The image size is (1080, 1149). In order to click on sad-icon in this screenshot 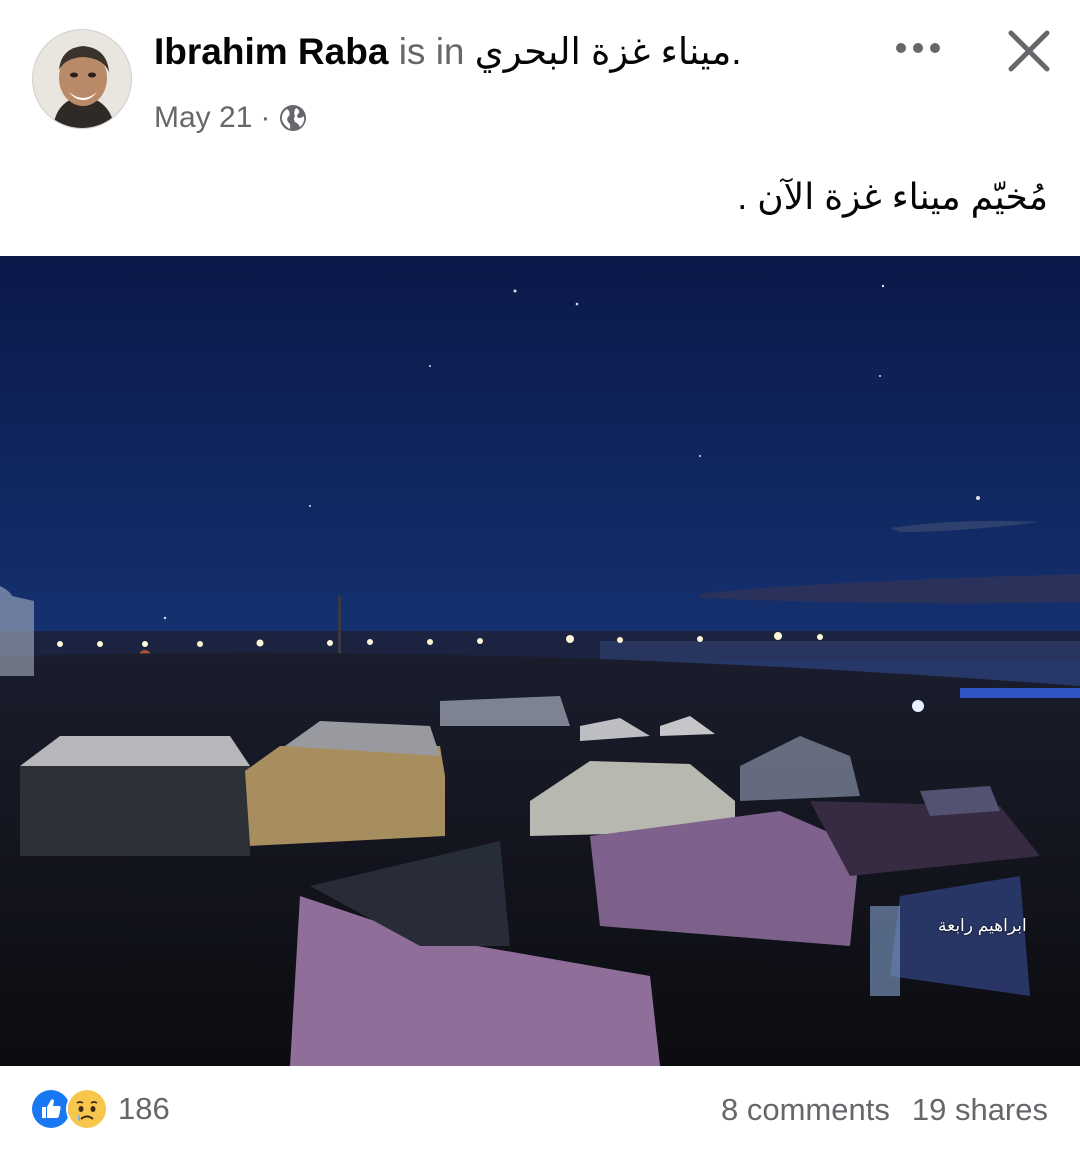, I will do `click(87, 1109)`.